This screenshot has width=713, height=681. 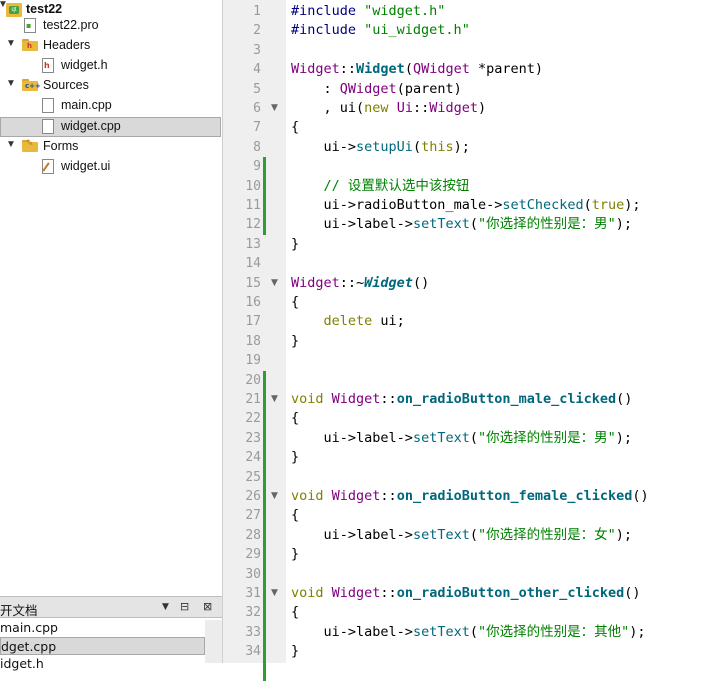 I want to click on headers-folder-icon: h, so click(x=30, y=45).